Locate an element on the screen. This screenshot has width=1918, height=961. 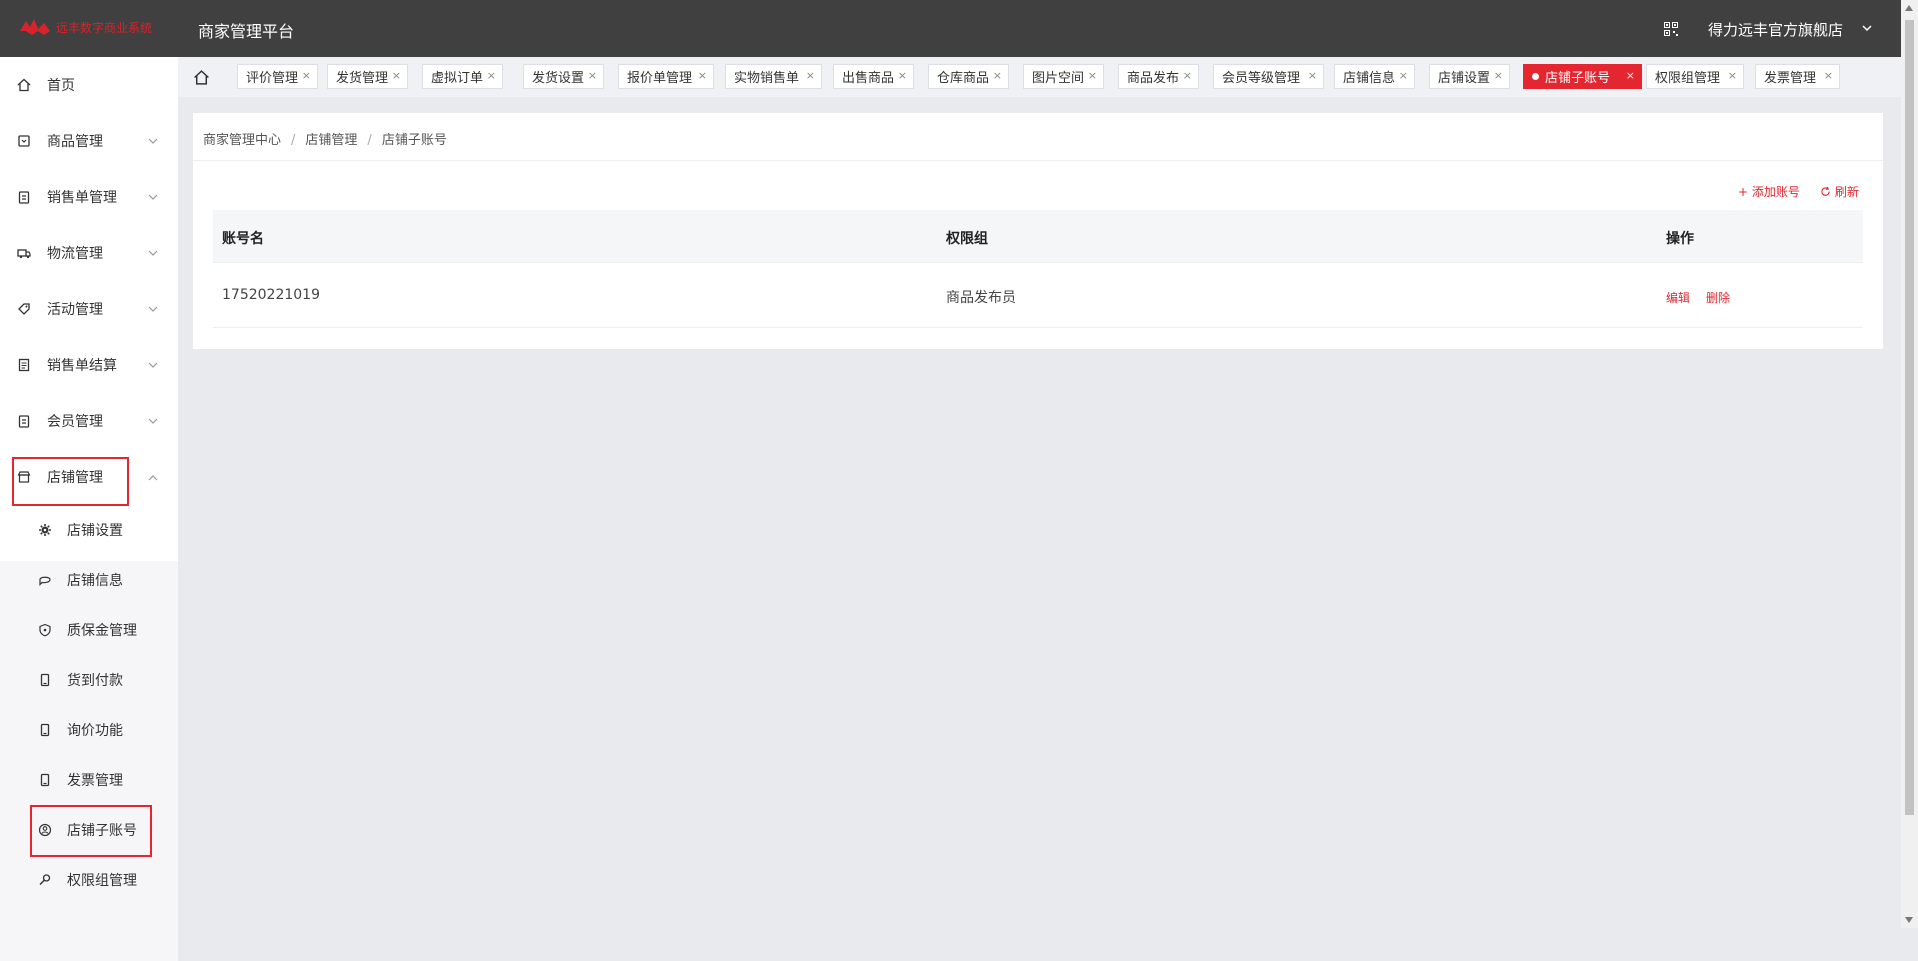
sidebar-subitem-store-info: 店铺信息 is located at coordinates (89, 580).